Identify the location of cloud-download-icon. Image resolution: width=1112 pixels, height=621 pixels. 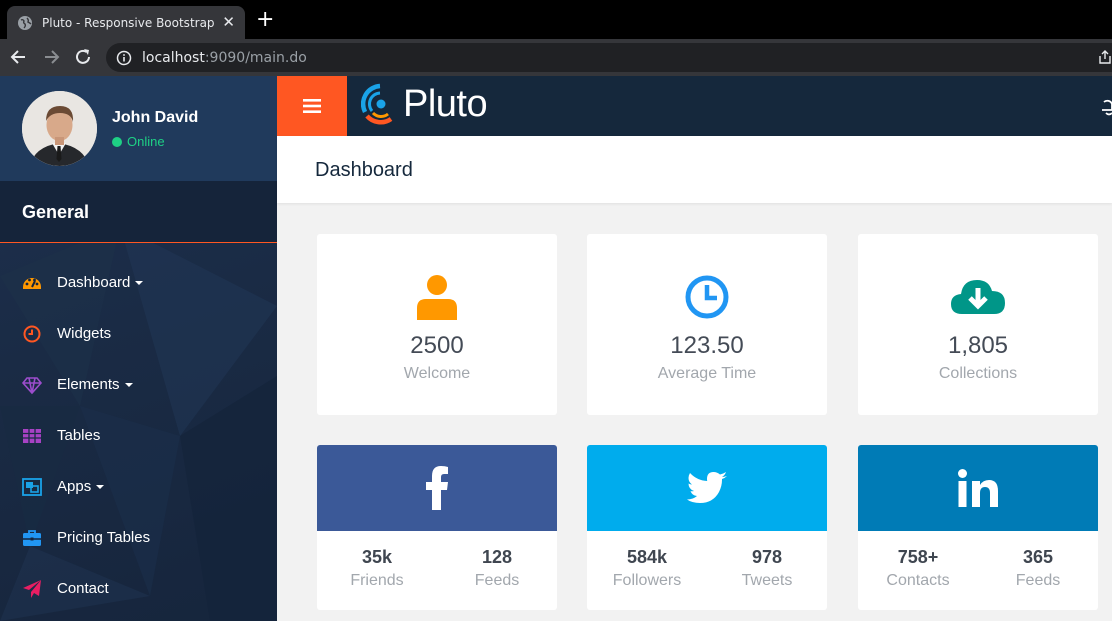
(978, 297).